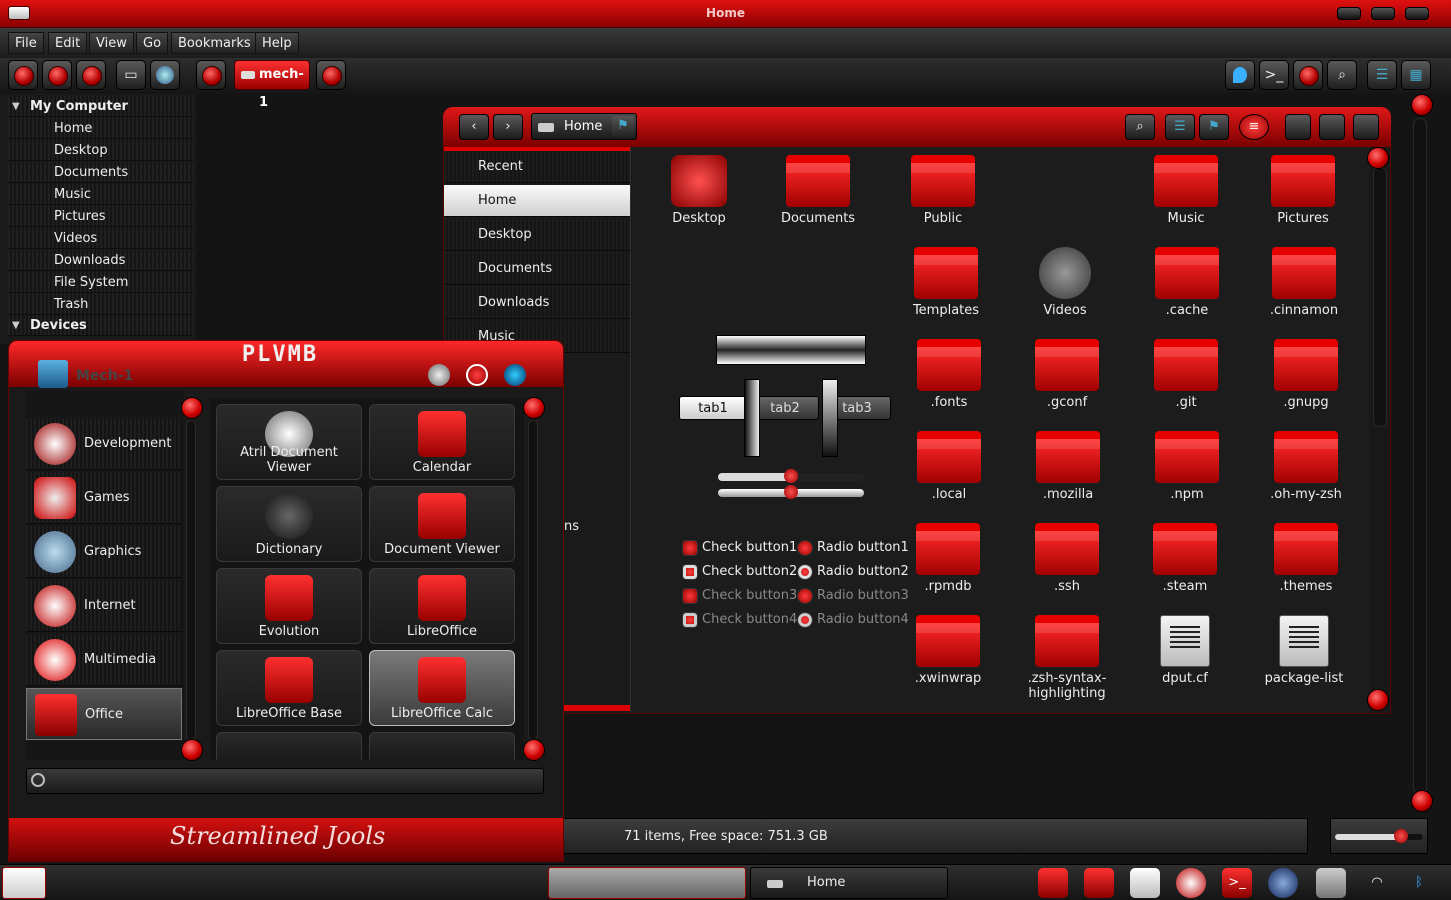 This screenshot has height=900, width=1451. I want to click on app-libreoffice: LibreOffice, so click(442, 606).